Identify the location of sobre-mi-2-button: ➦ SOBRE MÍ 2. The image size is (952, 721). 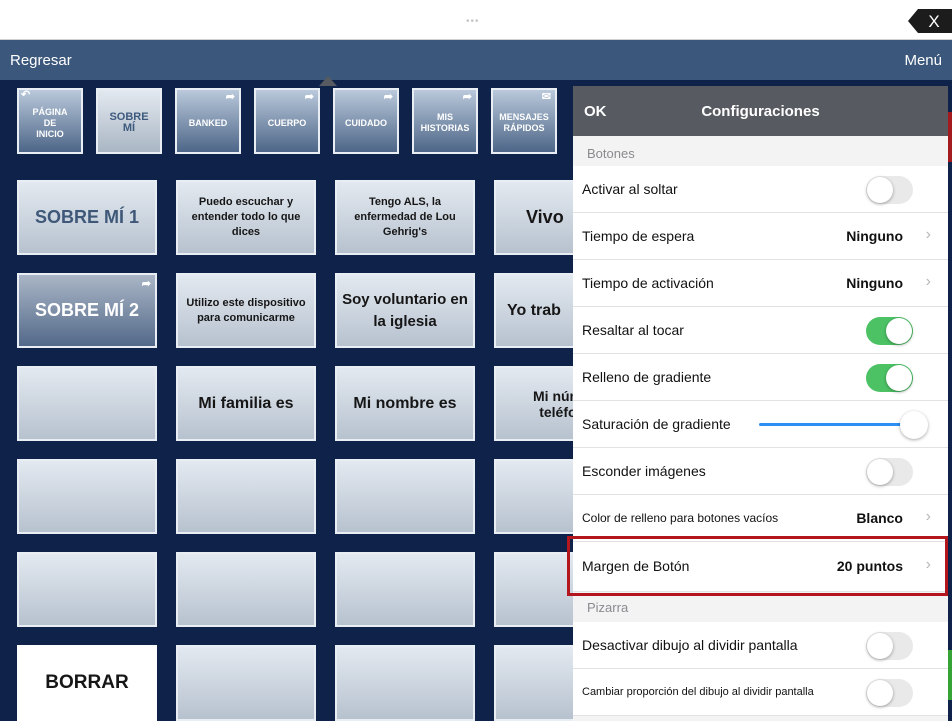
(87, 310).